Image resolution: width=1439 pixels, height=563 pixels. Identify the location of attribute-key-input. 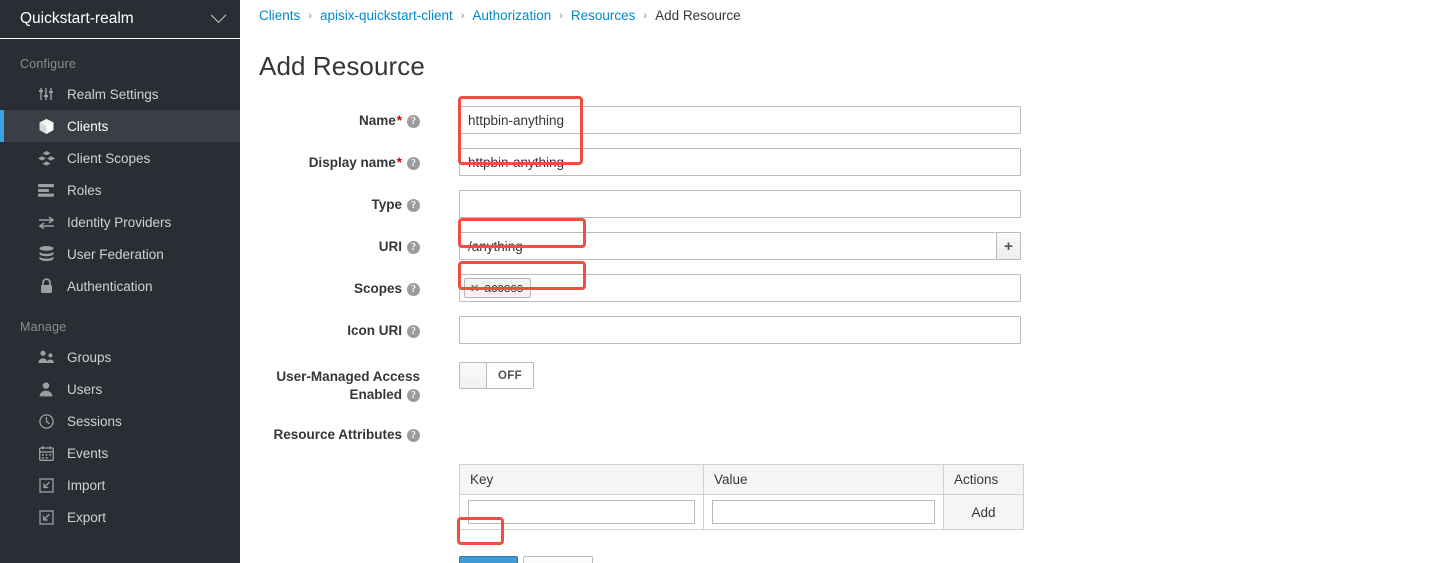
(581, 512).